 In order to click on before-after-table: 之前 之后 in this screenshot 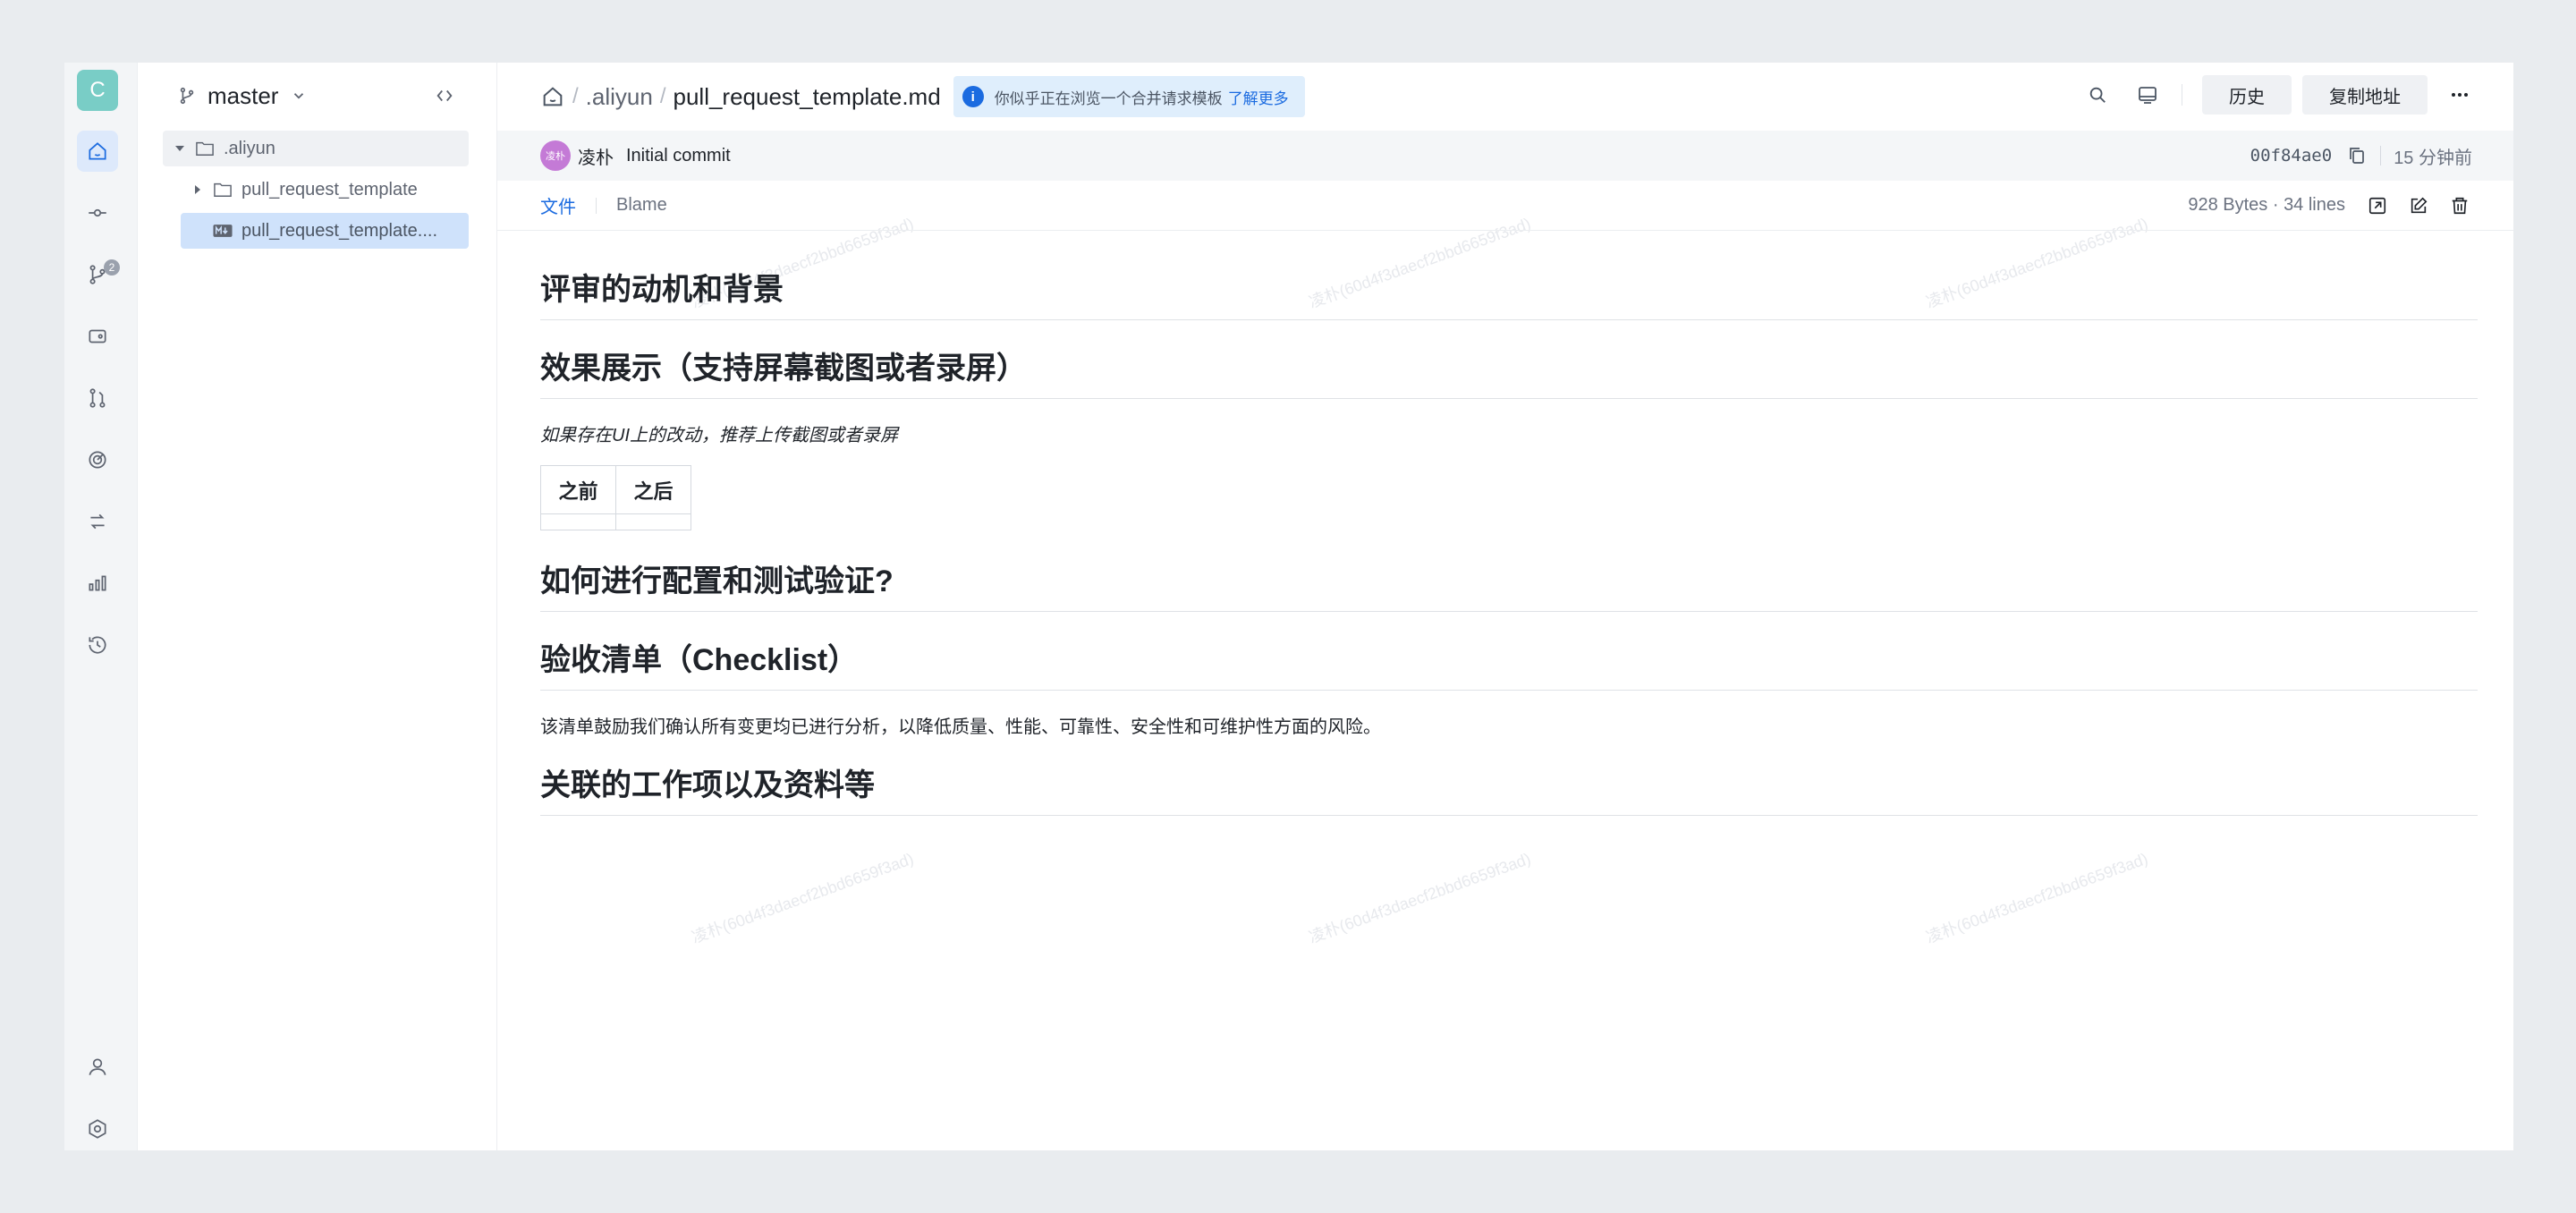, I will do `click(615, 497)`.